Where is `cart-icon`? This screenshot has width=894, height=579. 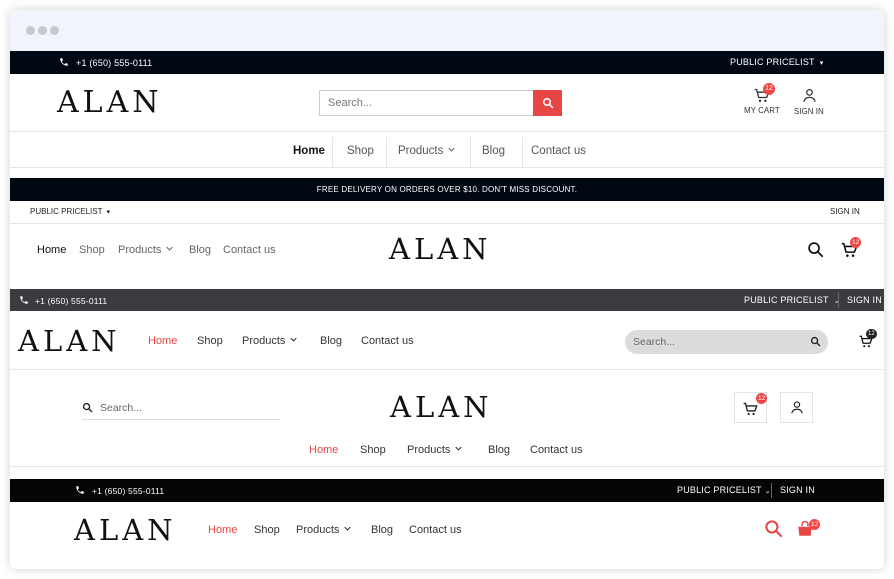 cart-icon is located at coordinates (750, 409).